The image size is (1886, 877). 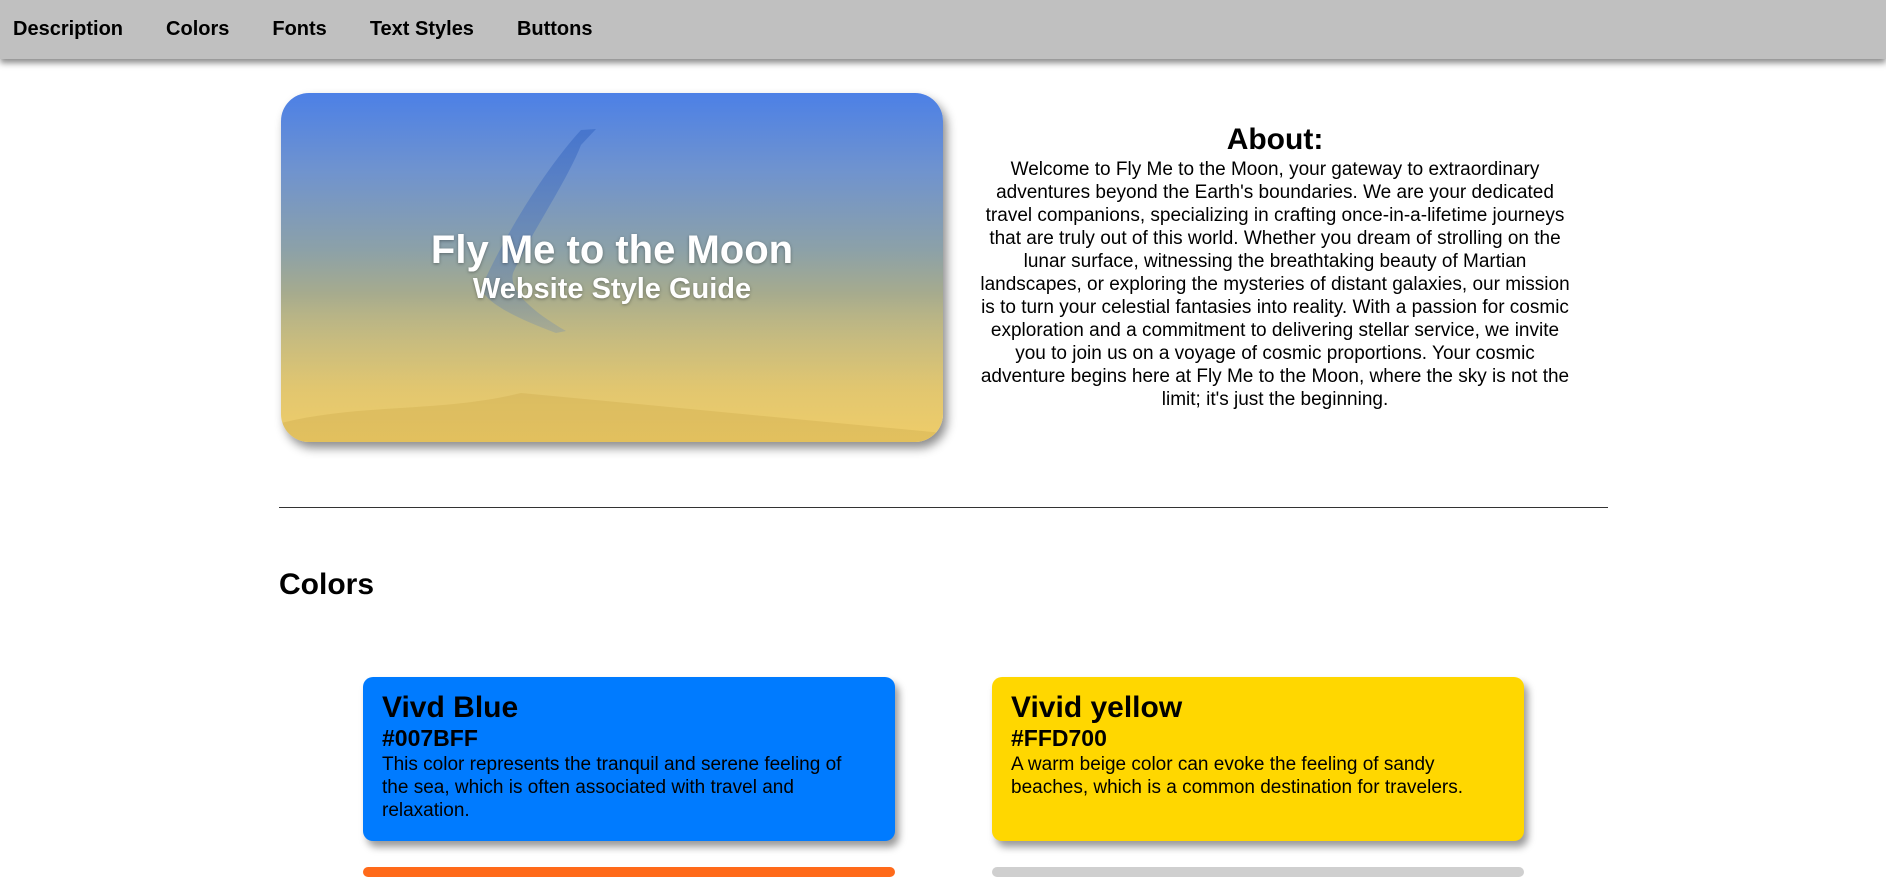 What do you see at coordinates (430, 738) in the screenshot?
I see `color-hex: #007BFF` at bounding box center [430, 738].